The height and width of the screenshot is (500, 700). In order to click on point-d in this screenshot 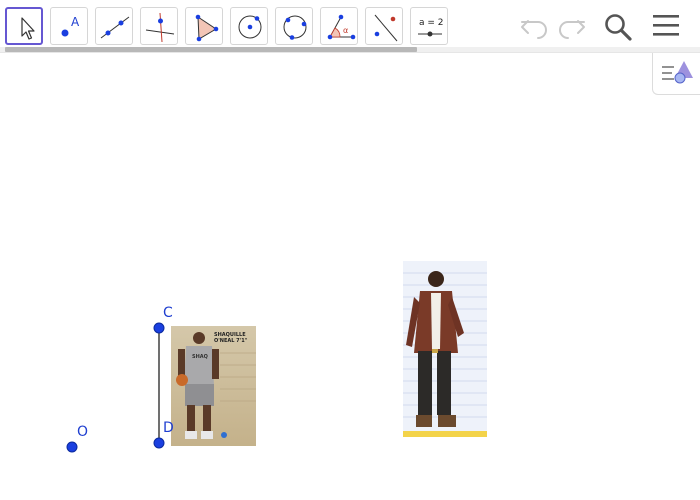, I will do `click(159, 443)`.